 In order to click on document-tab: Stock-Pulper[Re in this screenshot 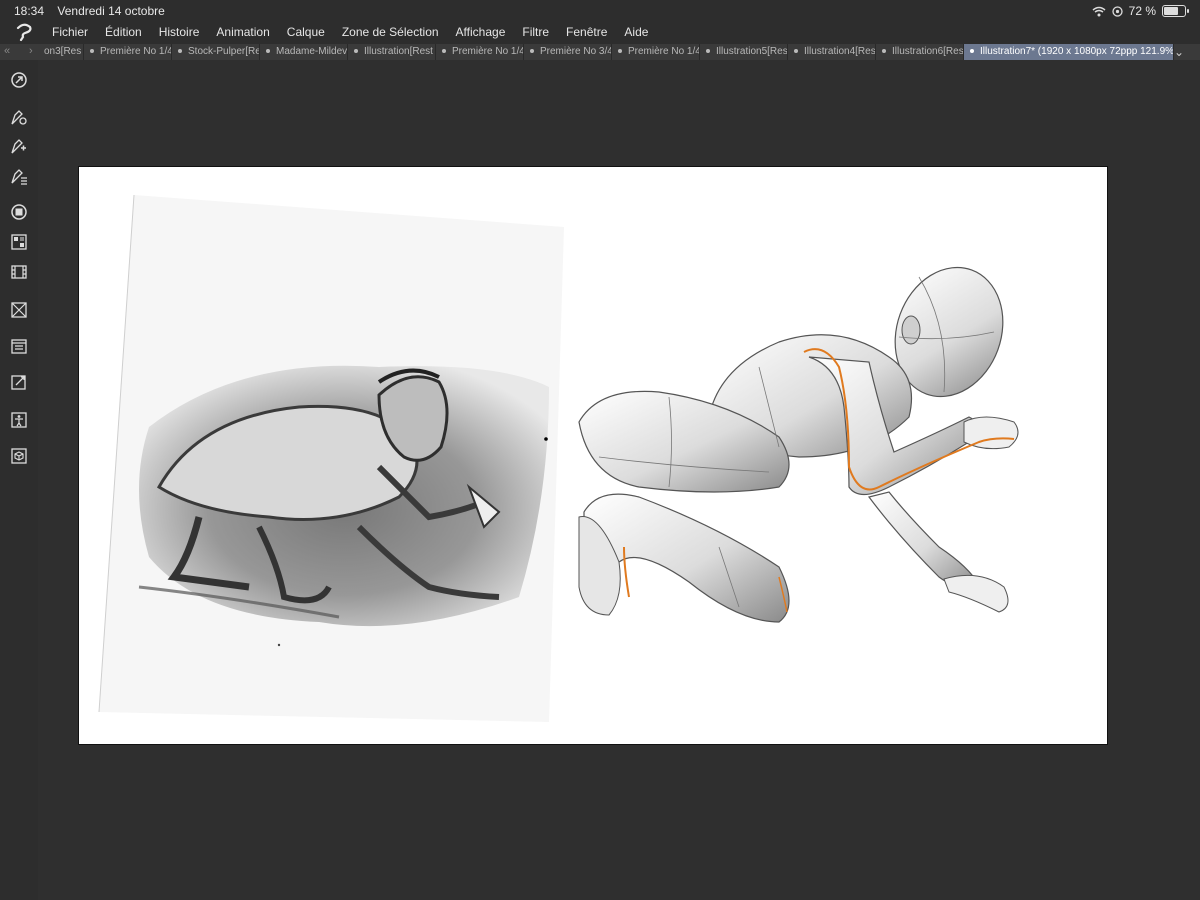, I will do `click(216, 52)`.